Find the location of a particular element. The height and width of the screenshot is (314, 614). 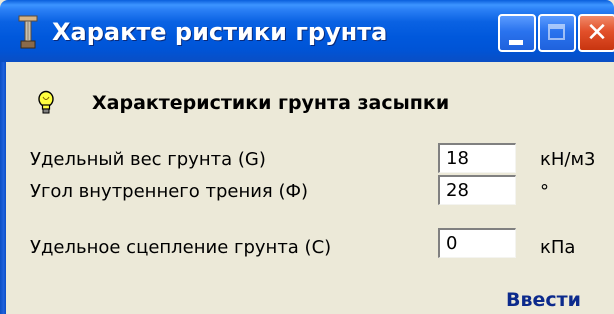

window-title: Характе ристики грунта is located at coordinates (220, 32).